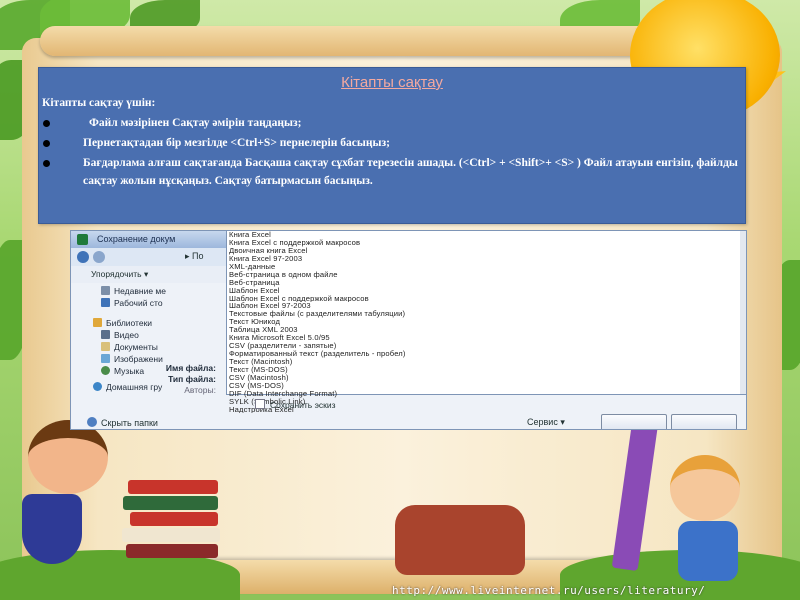 Image resolution: width=800 pixels, height=600 pixels. What do you see at coordinates (140, 291) in the screenshot?
I see `nav-item-label: Недавние ме` at bounding box center [140, 291].